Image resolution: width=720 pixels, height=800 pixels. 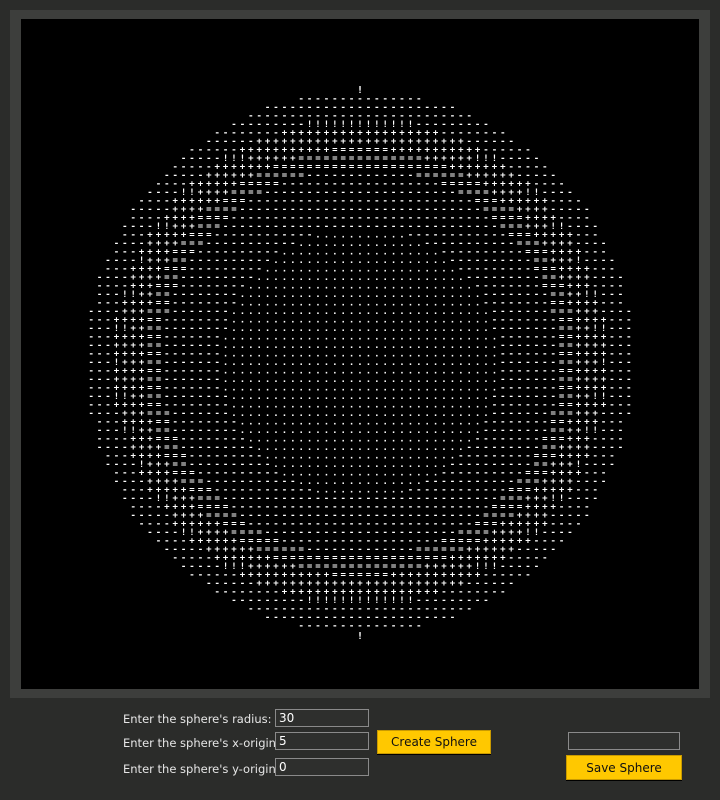 What do you see at coordinates (322, 741) in the screenshot?
I see `x-origin-input` at bounding box center [322, 741].